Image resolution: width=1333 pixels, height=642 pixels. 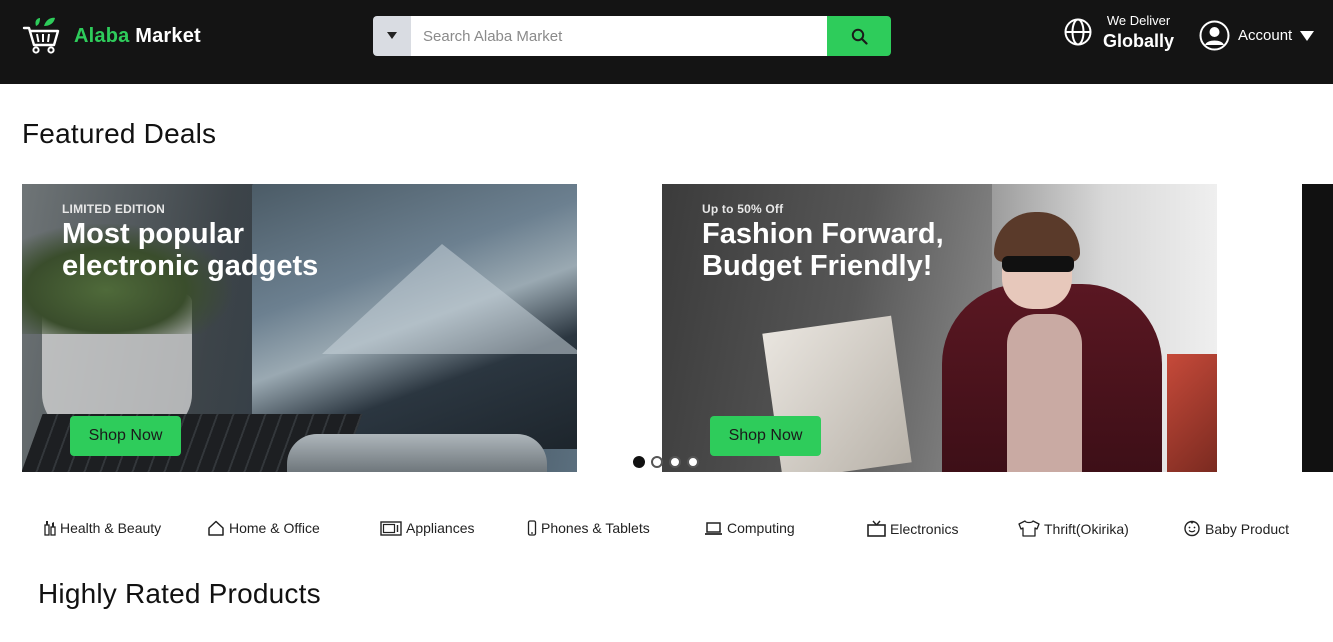 I want to click on category-phones-tablets: Phones & Tablets, so click(x=588, y=528).